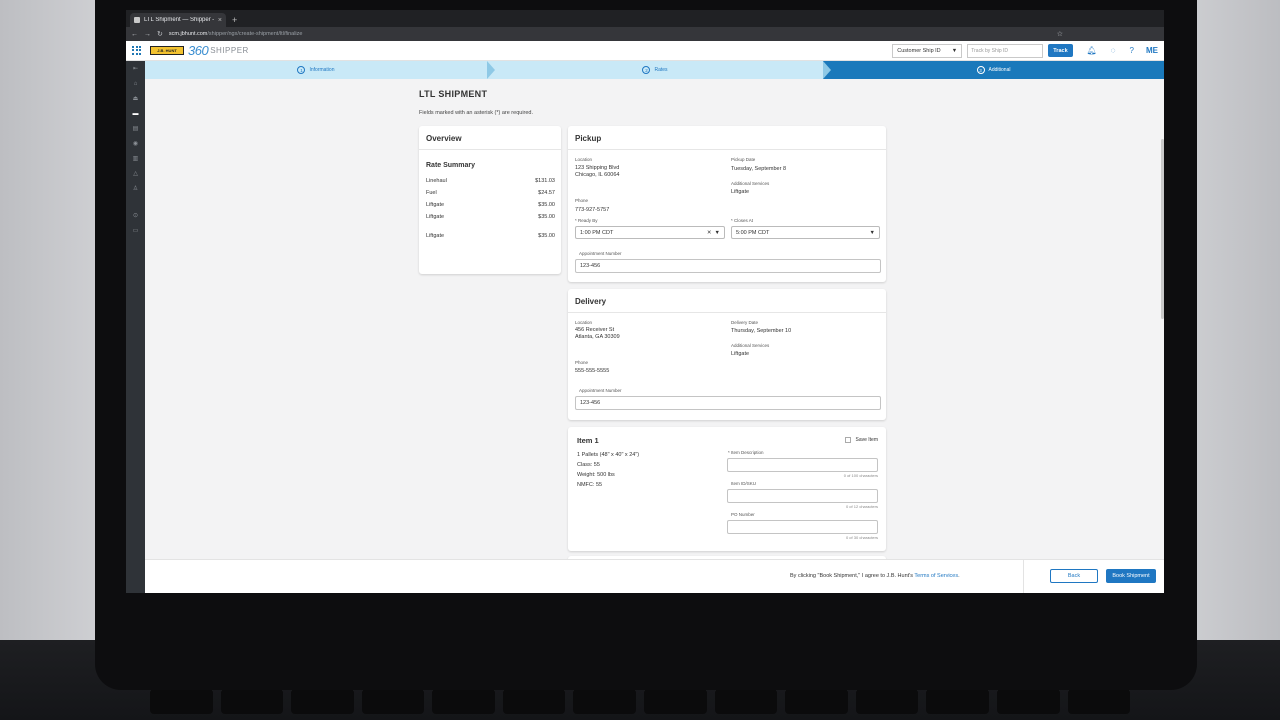 The width and height of the screenshot is (1280, 720). What do you see at coordinates (584, 159) in the screenshot?
I see `pickup-location-label: Location` at bounding box center [584, 159].